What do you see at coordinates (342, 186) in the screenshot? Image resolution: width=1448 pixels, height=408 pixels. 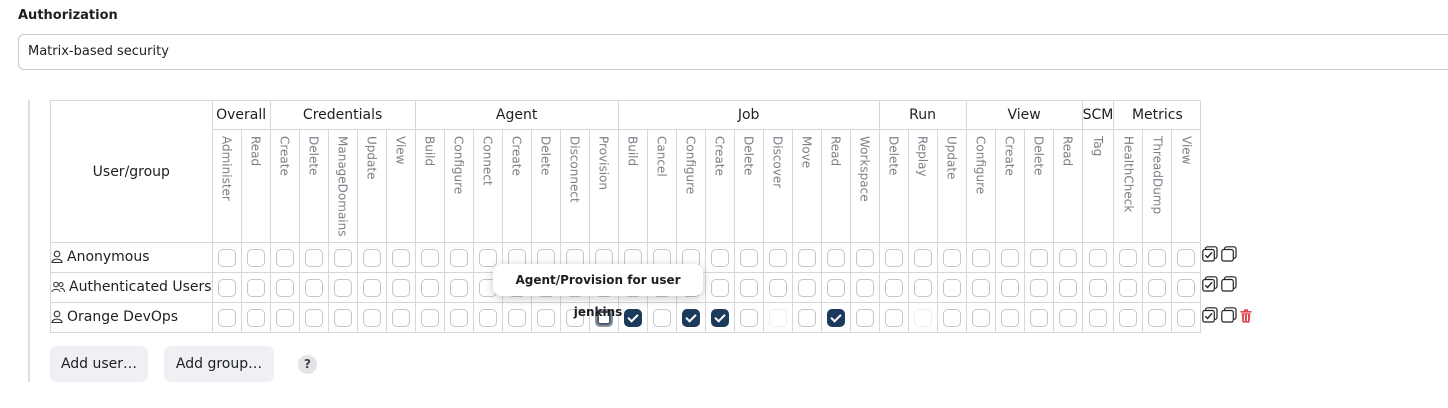 I see `permission-header: ManageDomains` at bounding box center [342, 186].